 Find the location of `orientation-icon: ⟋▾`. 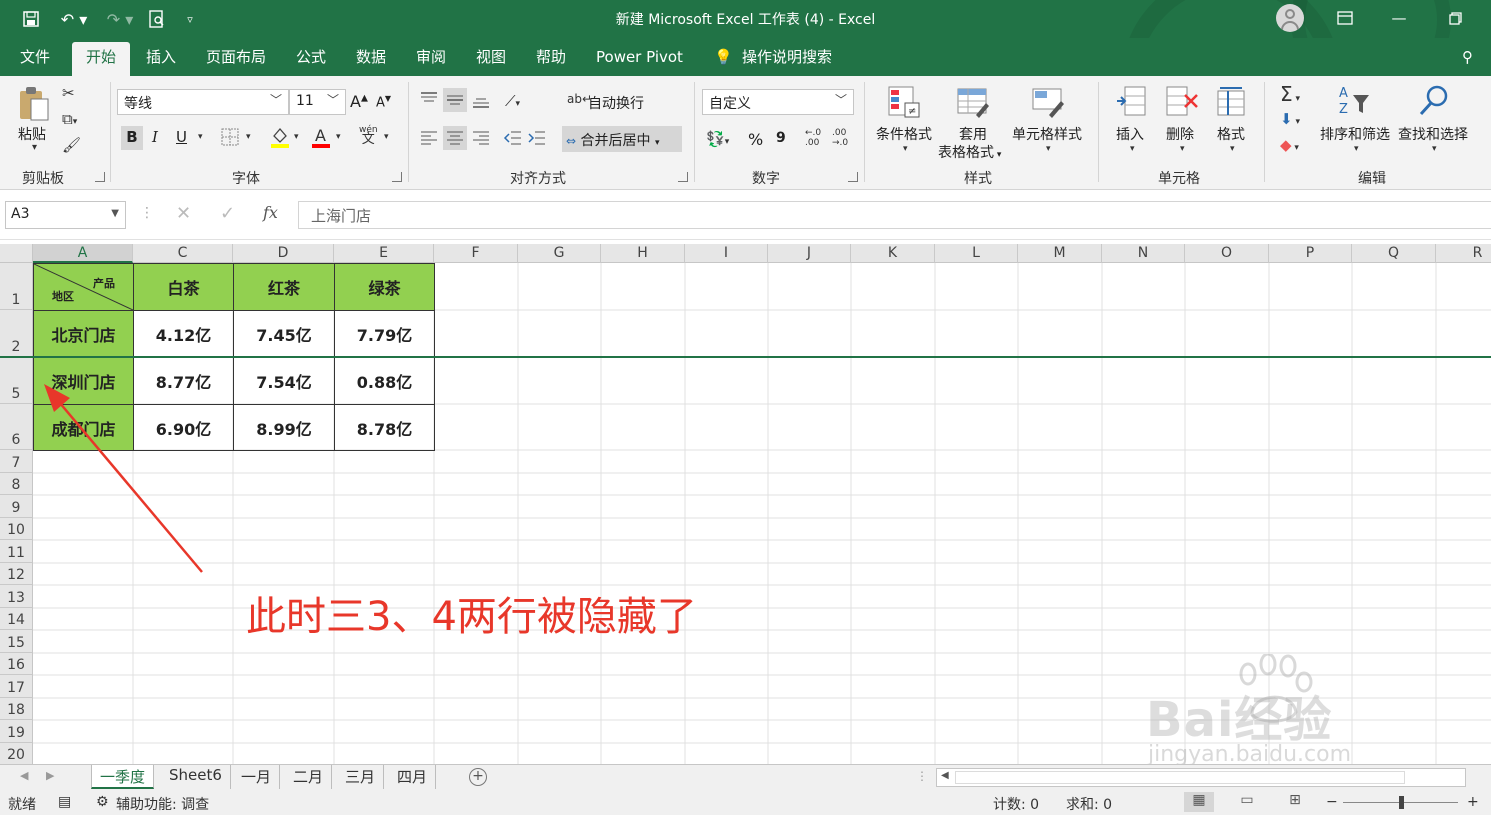

orientation-icon: ⟋▾ is located at coordinates (512, 101).